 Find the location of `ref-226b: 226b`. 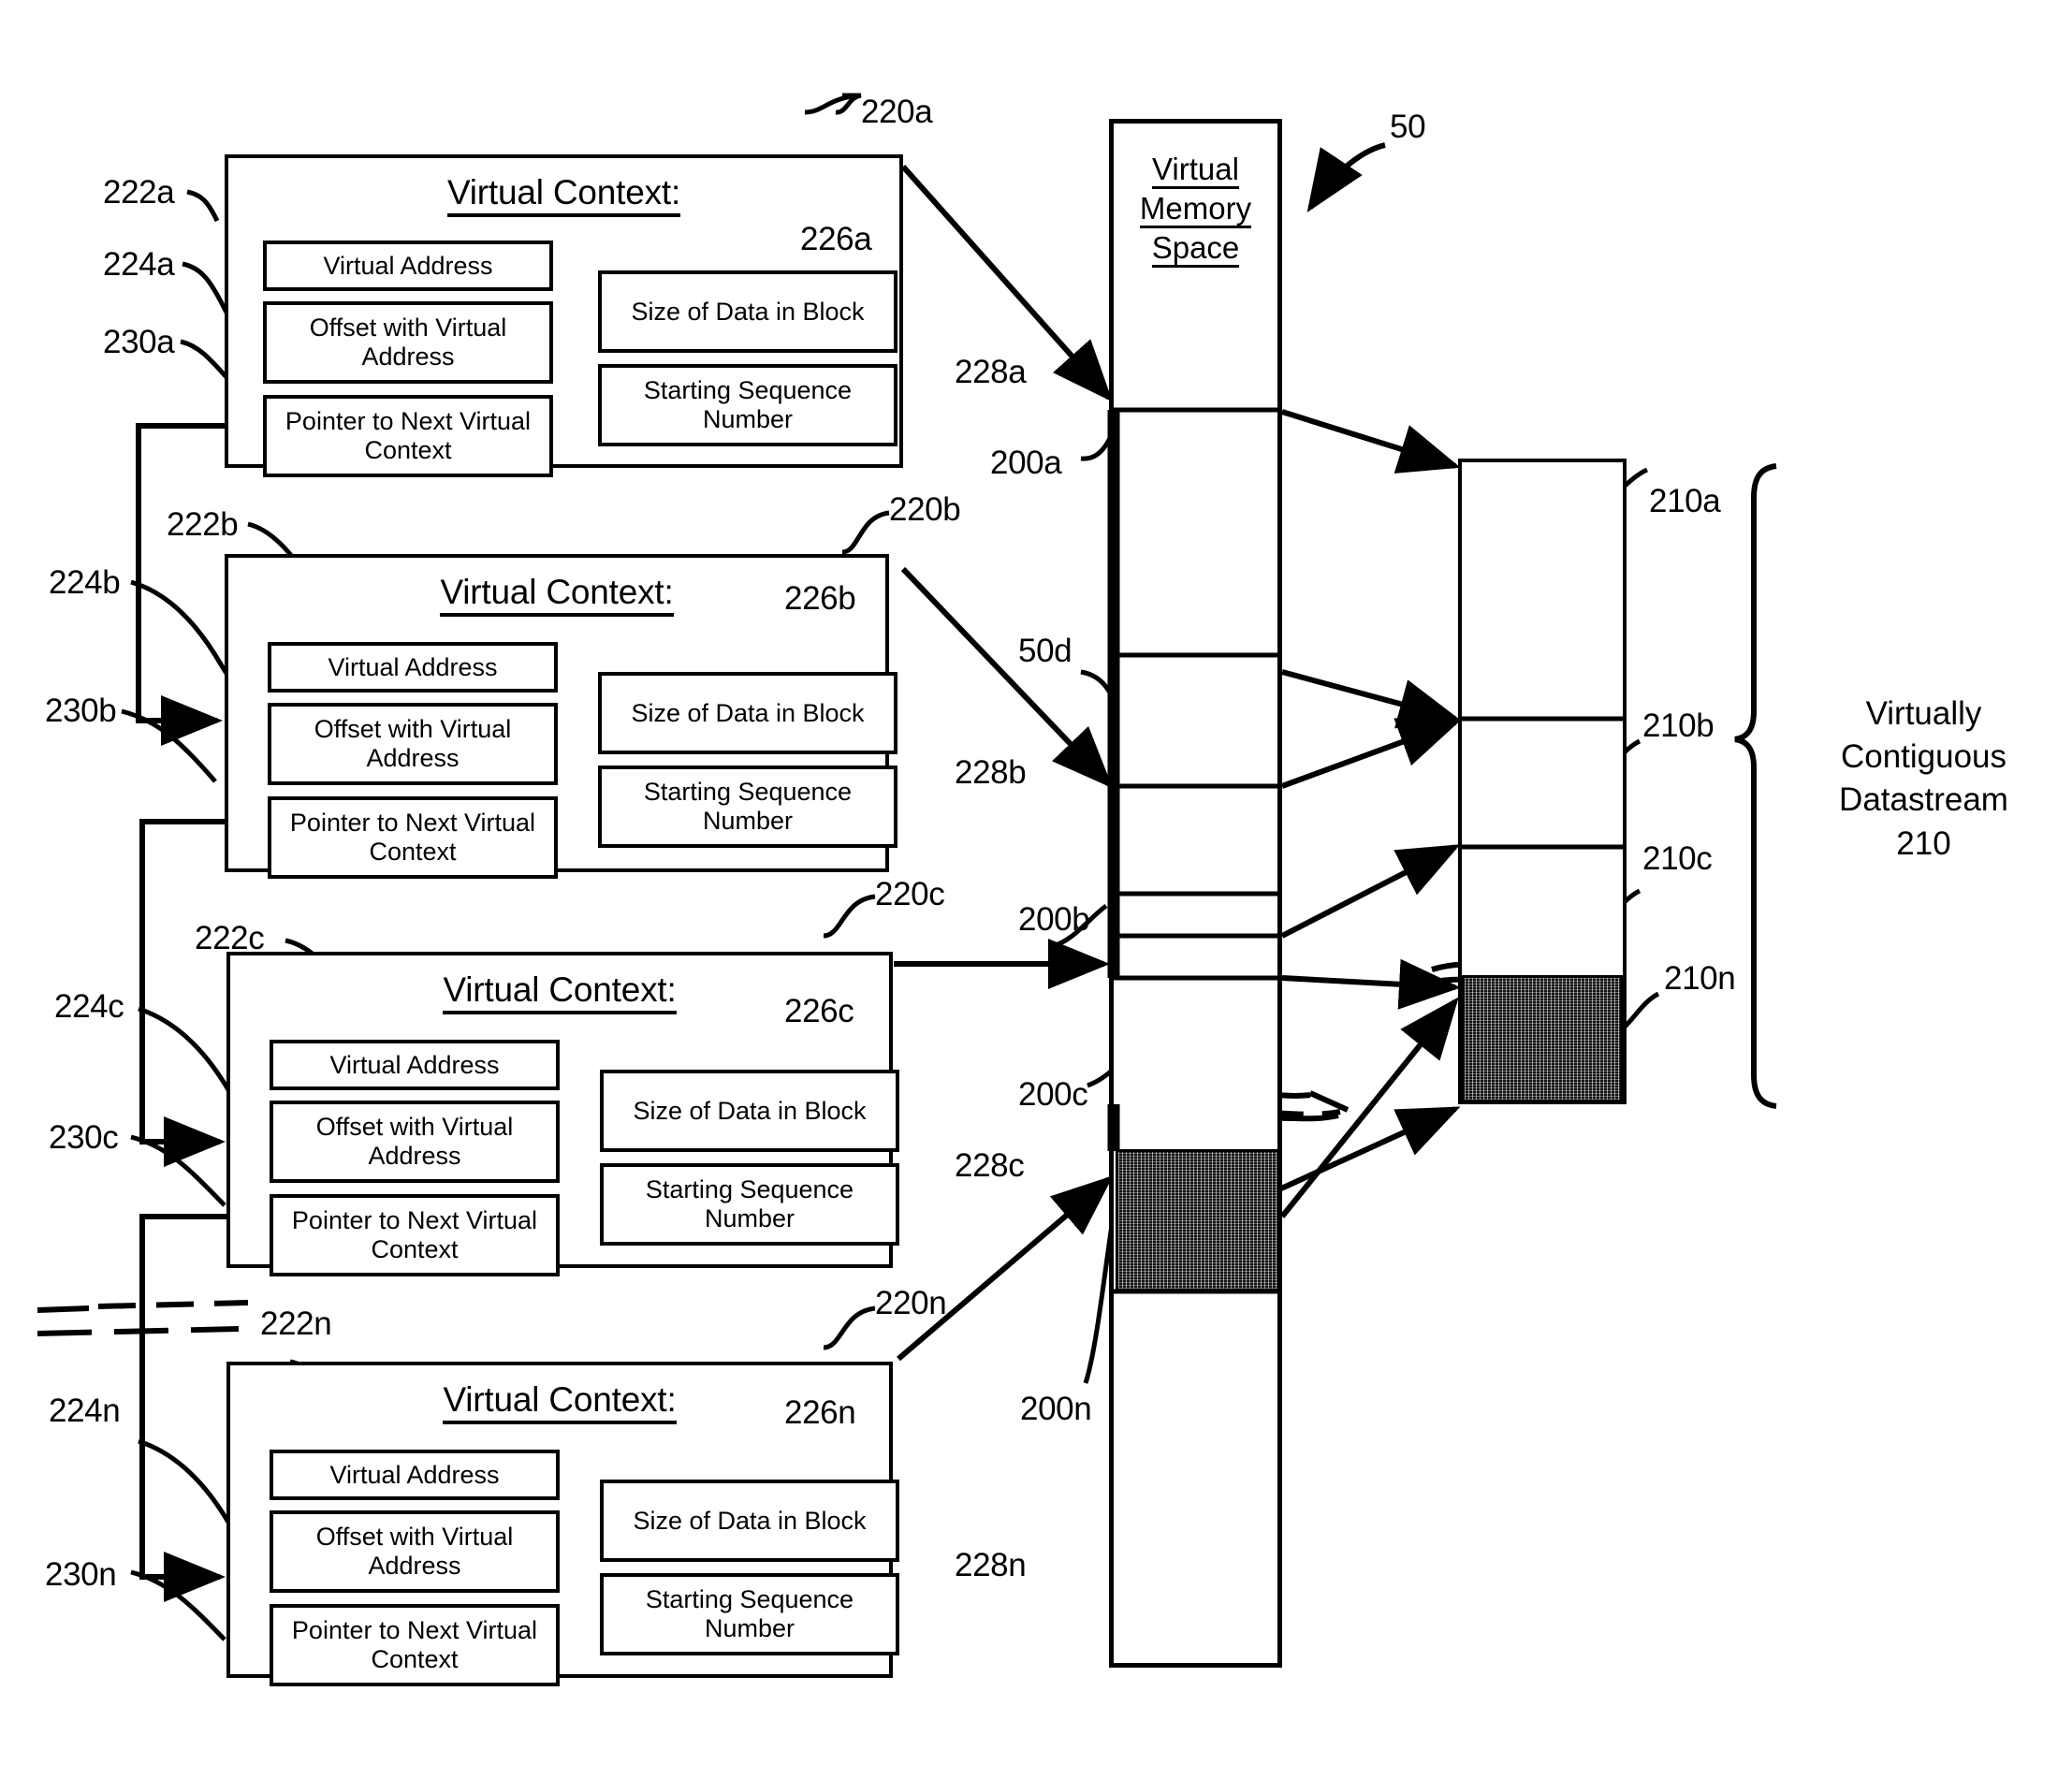

ref-226b: 226b is located at coordinates (820, 598).